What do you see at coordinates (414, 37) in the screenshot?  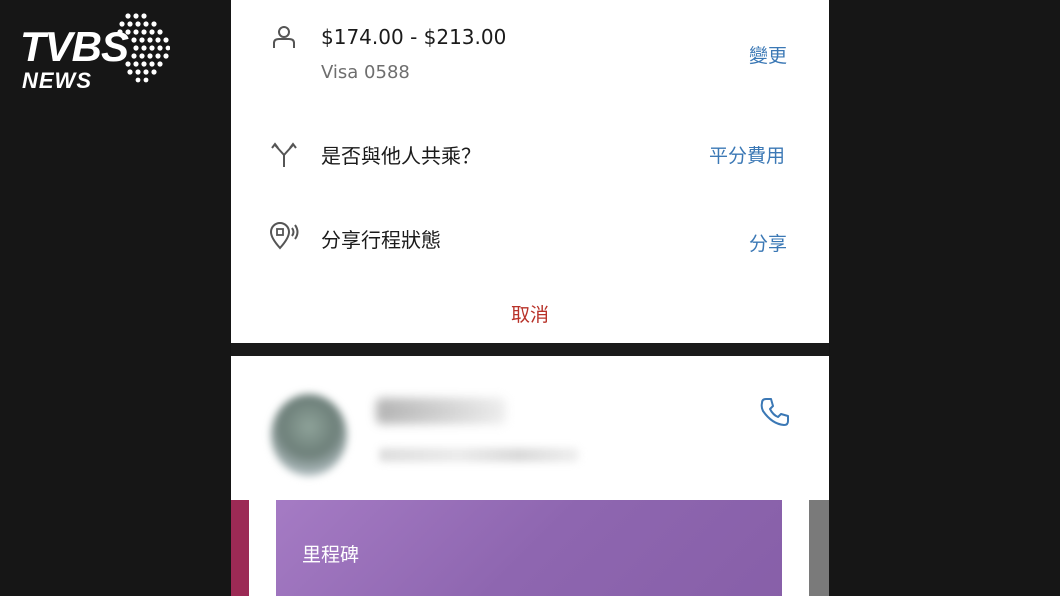 I see `price-range: $174.00 - $213.00` at bounding box center [414, 37].